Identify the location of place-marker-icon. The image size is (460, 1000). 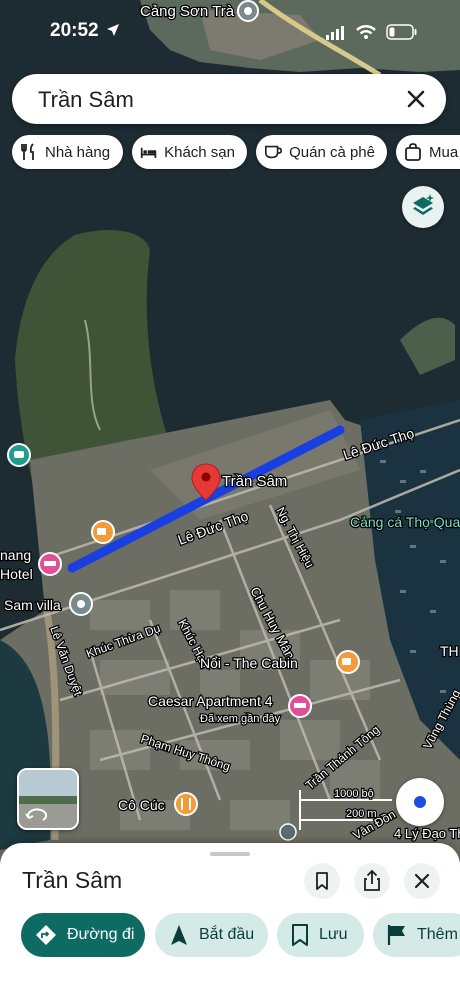
(81, 604).